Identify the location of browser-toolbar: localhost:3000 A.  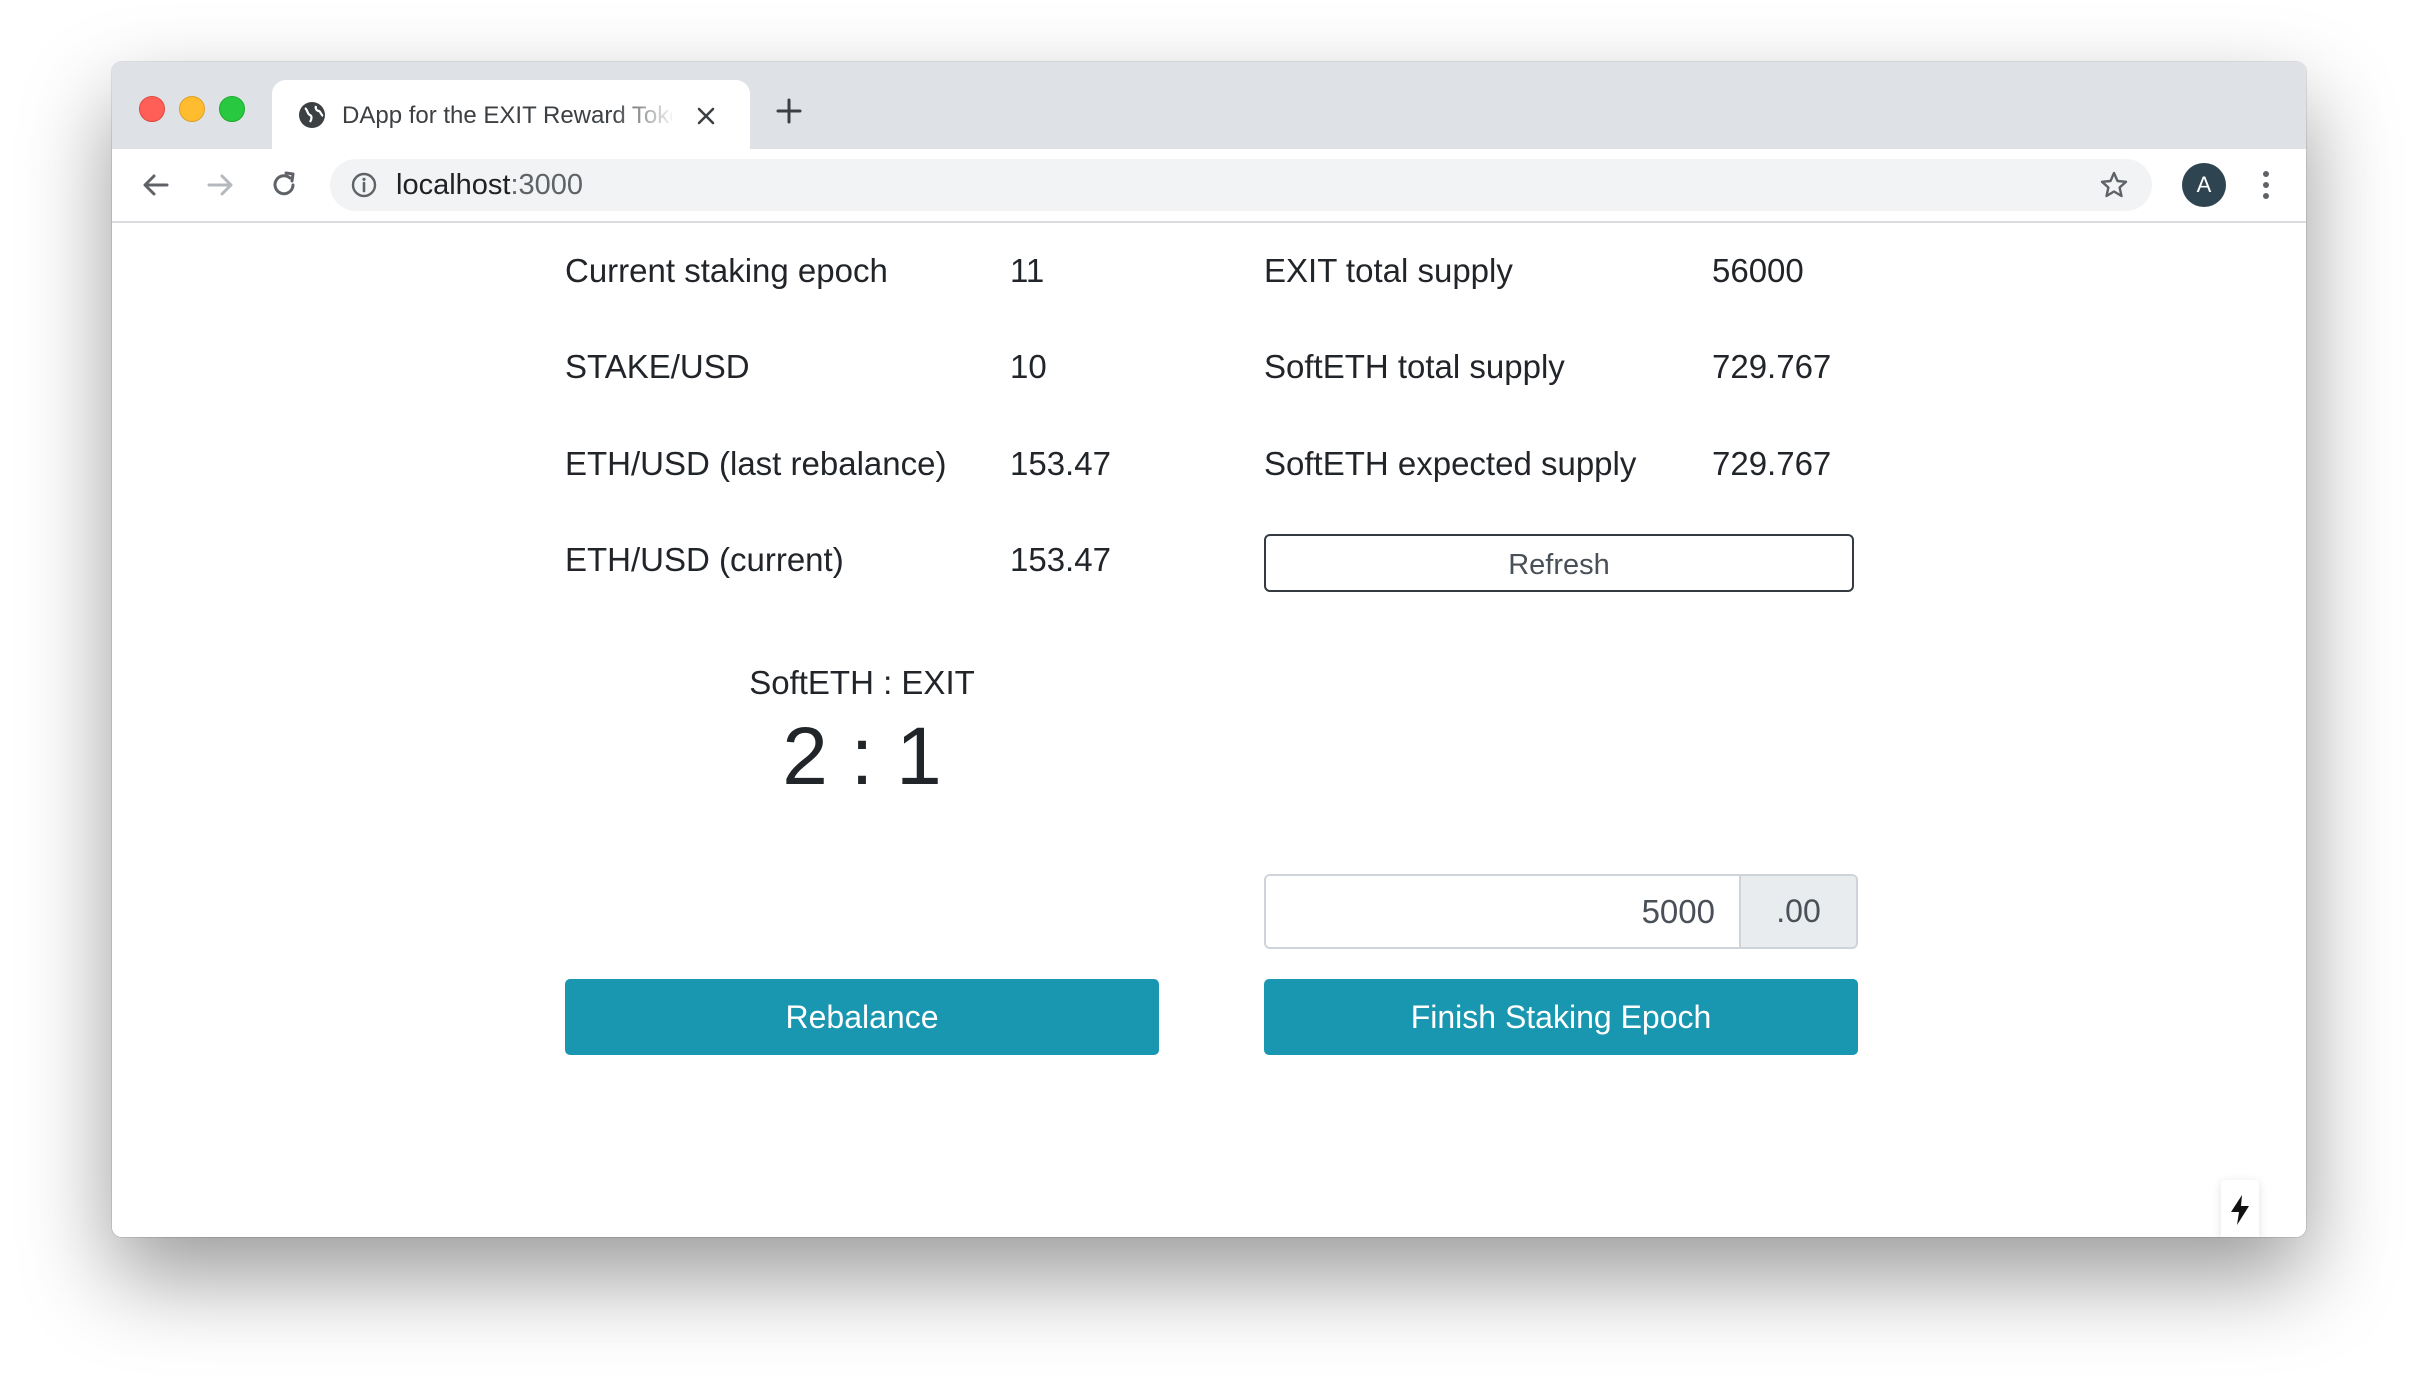
(1209, 186).